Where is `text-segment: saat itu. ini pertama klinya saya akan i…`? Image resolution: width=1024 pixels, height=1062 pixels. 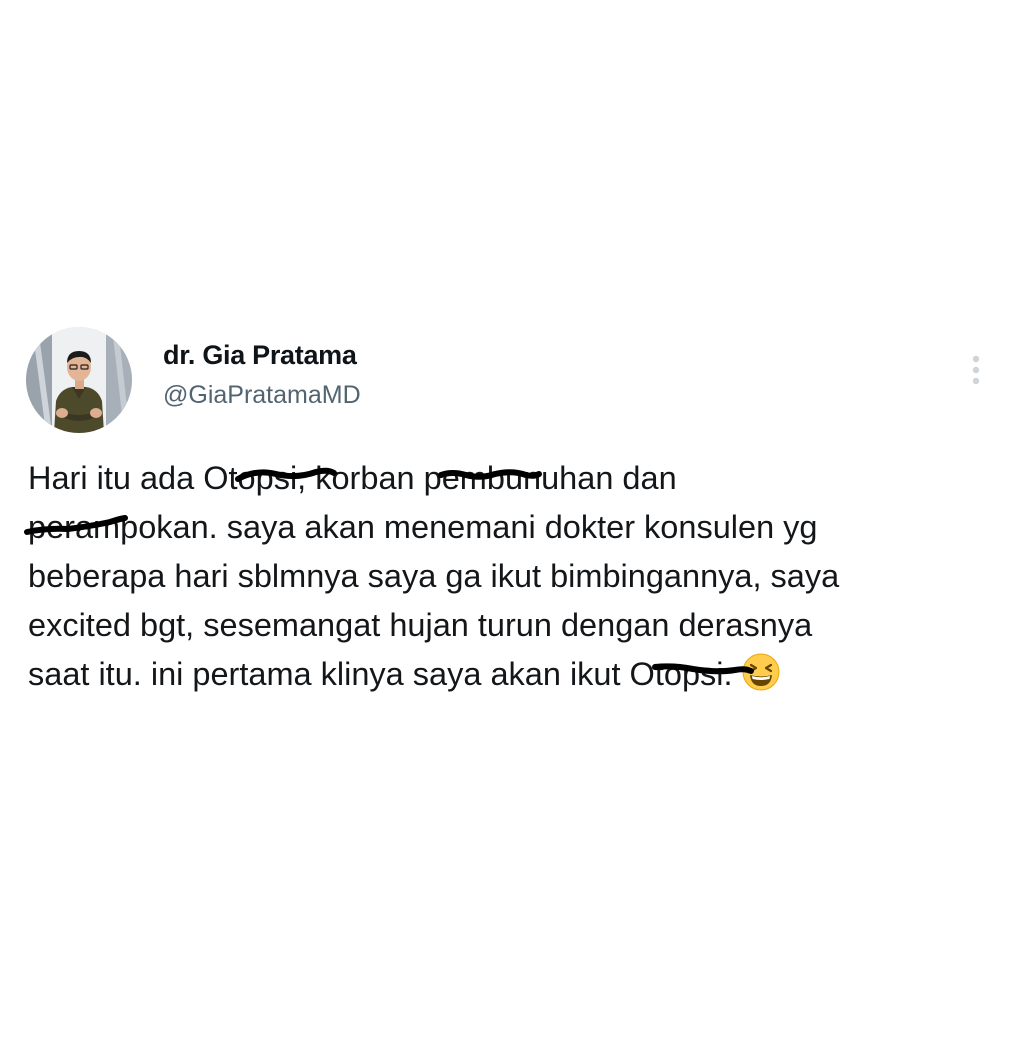 text-segment: saat itu. ini pertama klinya saya akan i… is located at coordinates (341, 674).